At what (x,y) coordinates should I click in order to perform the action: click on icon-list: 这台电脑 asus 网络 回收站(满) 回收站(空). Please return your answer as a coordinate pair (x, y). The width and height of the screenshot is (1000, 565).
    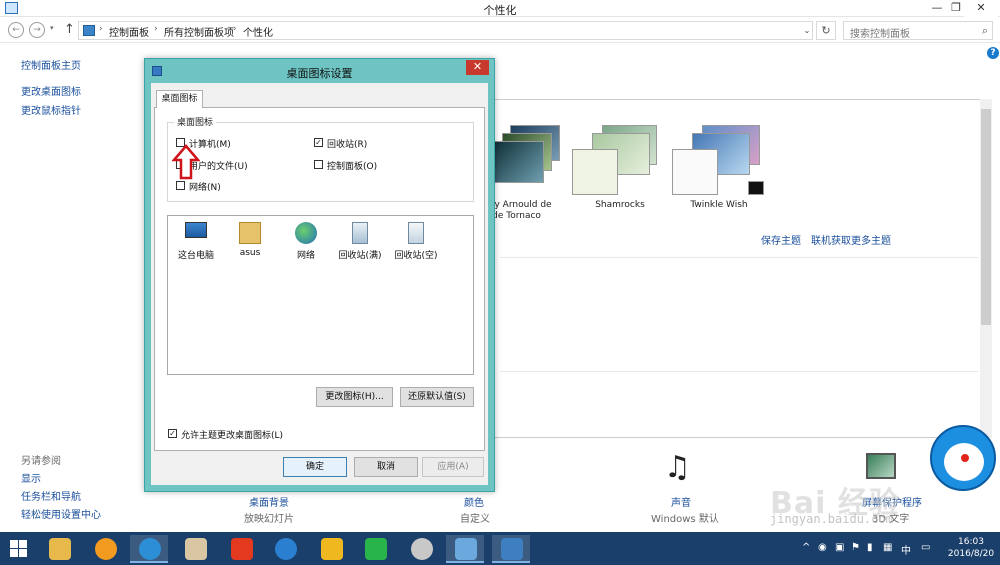
    Looking at the image, I should click on (320, 295).